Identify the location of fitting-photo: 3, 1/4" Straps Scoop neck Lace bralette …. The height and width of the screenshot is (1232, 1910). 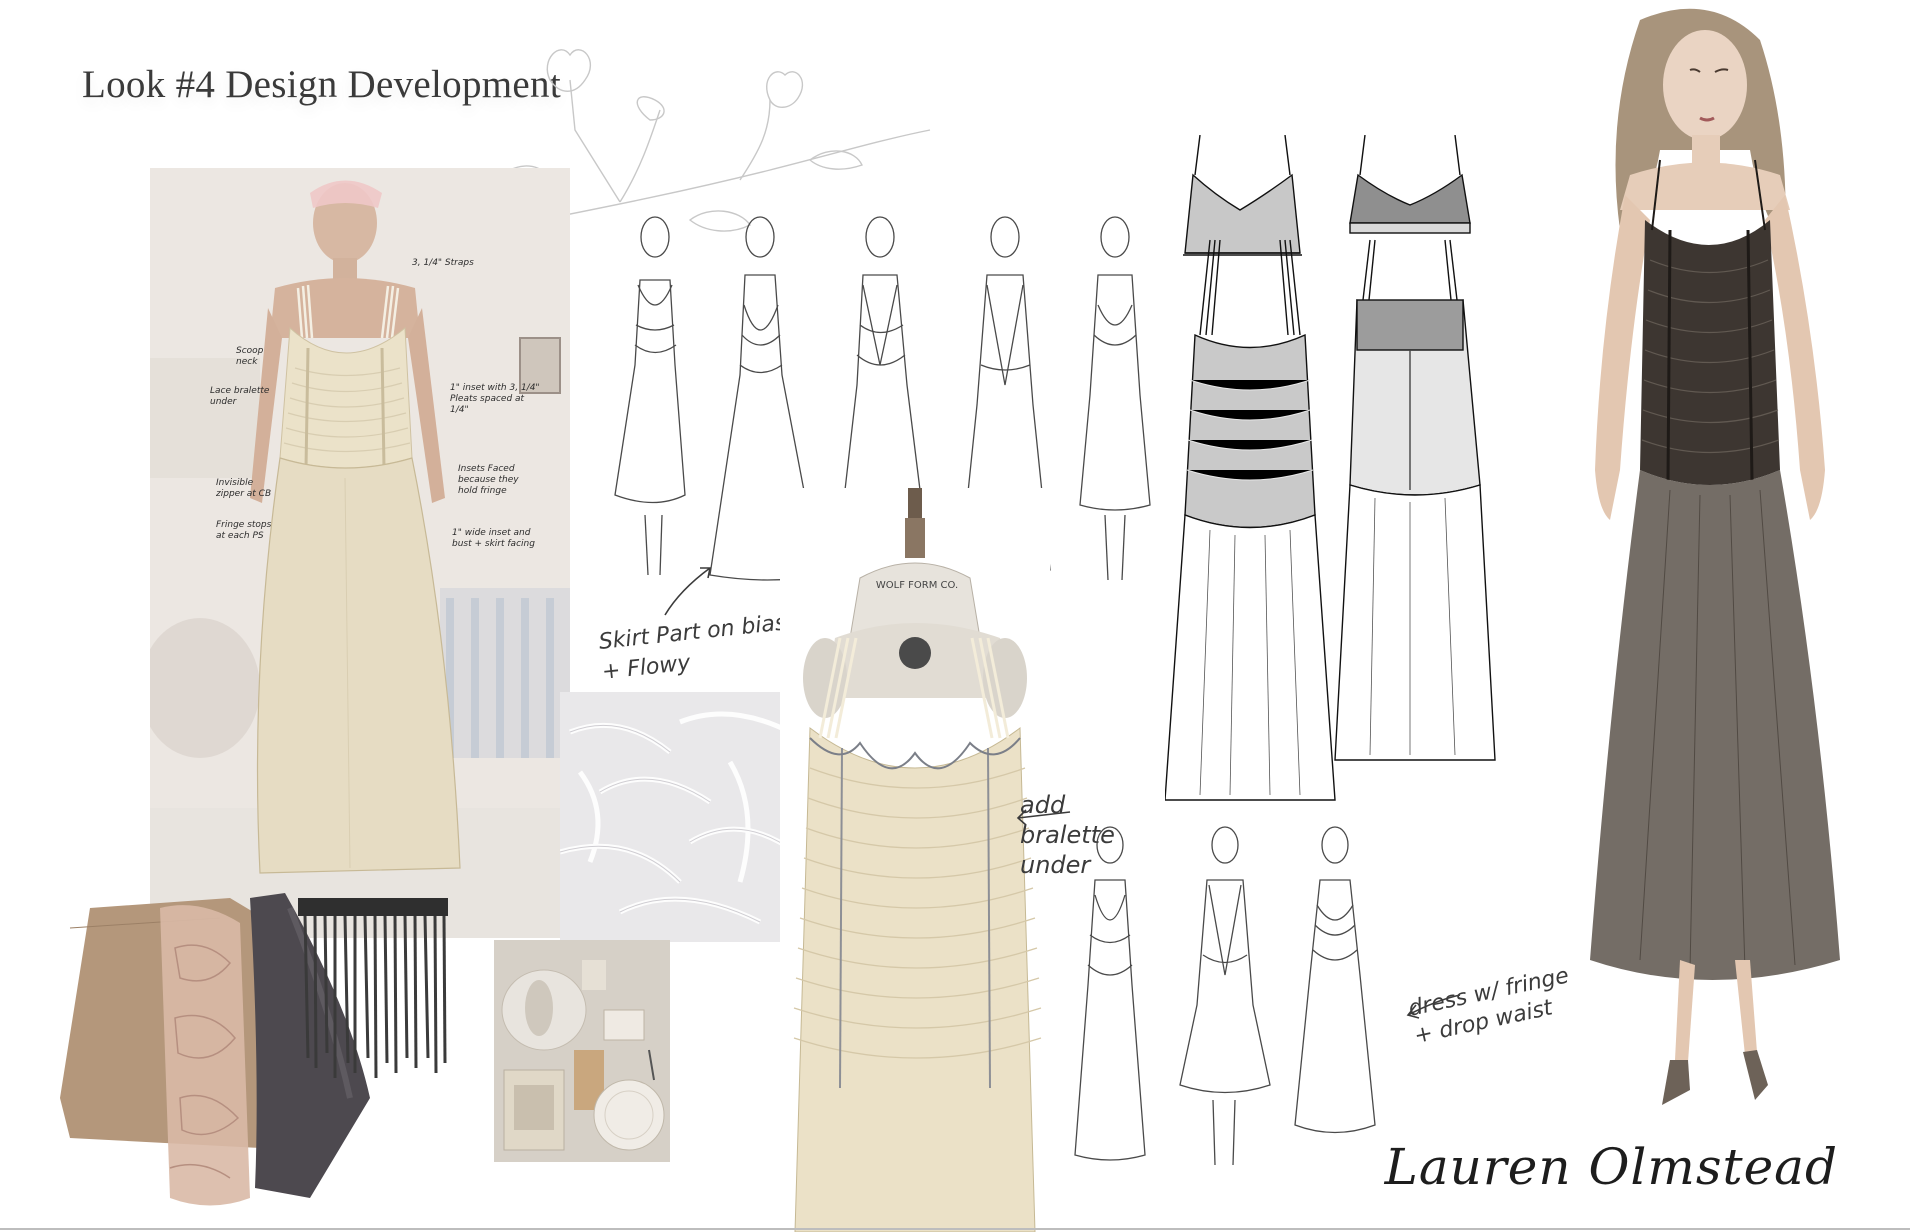
(360, 553).